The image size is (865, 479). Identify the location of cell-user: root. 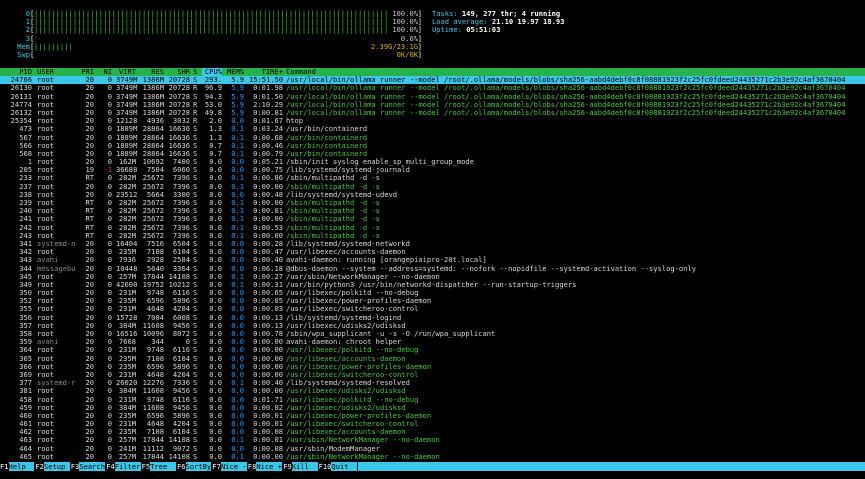
(46, 456).